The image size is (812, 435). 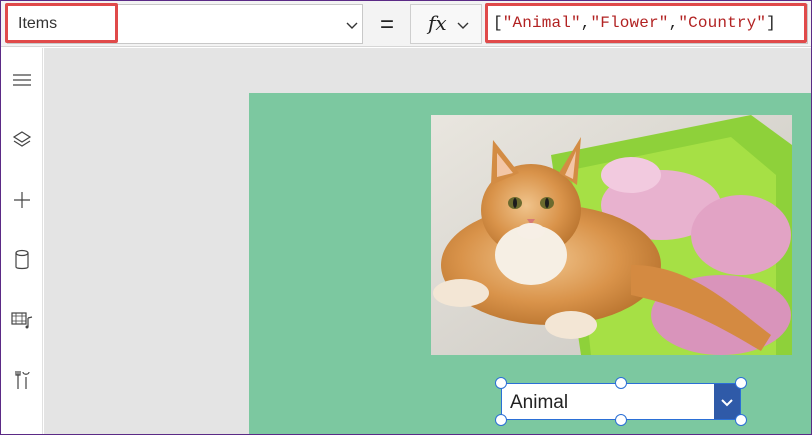 What do you see at coordinates (437, 23) in the screenshot?
I see `fx-icon: fx` at bounding box center [437, 23].